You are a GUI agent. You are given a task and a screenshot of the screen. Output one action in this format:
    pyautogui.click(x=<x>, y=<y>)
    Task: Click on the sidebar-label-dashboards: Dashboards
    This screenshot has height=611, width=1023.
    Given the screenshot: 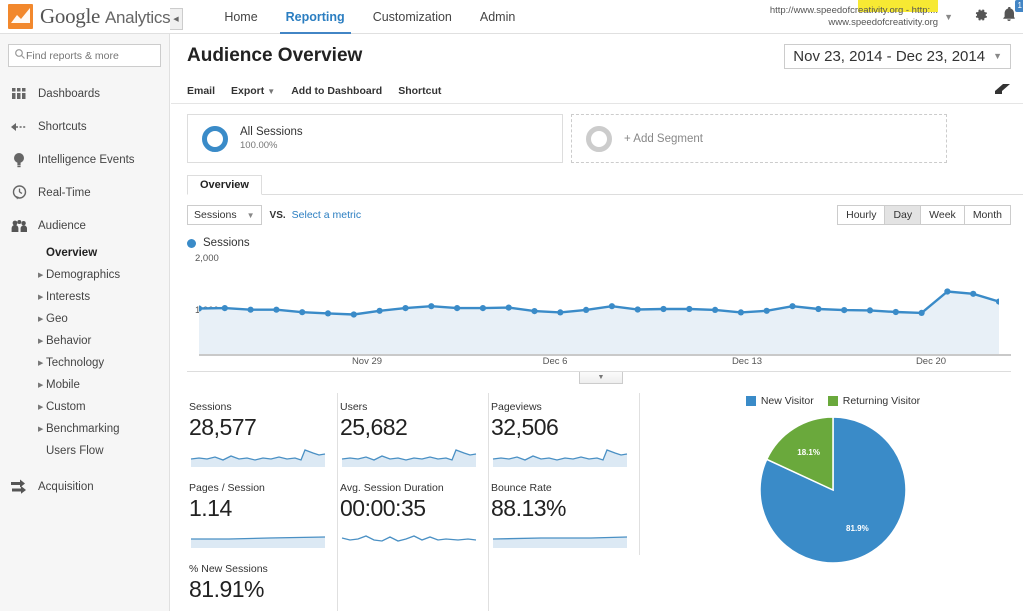 What is the action you would take?
    pyautogui.click(x=69, y=93)
    